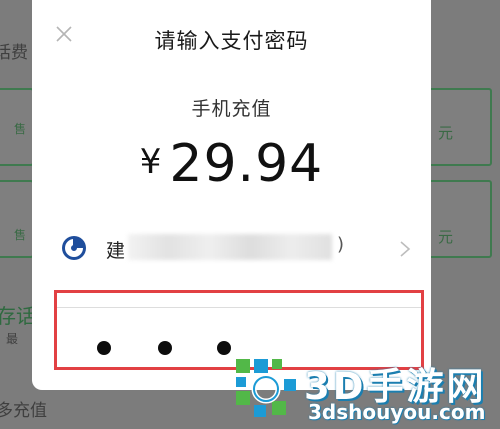 The width and height of the screenshot is (500, 429). What do you see at coordinates (341, 244) in the screenshot?
I see `card-suffix: )` at bounding box center [341, 244].